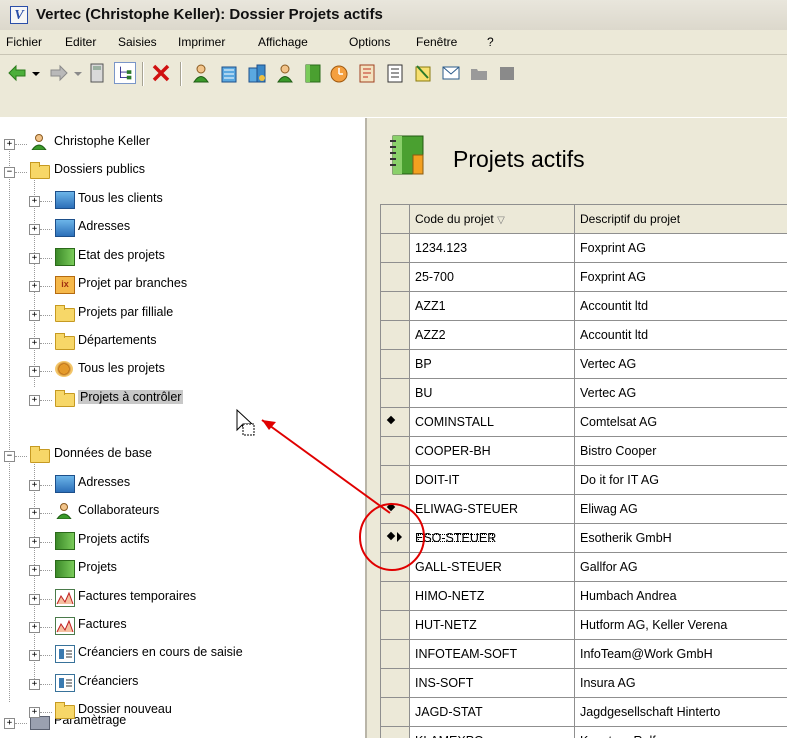 The height and width of the screenshot is (738, 787). I want to click on cell-project-code: INFOTEAM-SOFT, so click(492, 654).